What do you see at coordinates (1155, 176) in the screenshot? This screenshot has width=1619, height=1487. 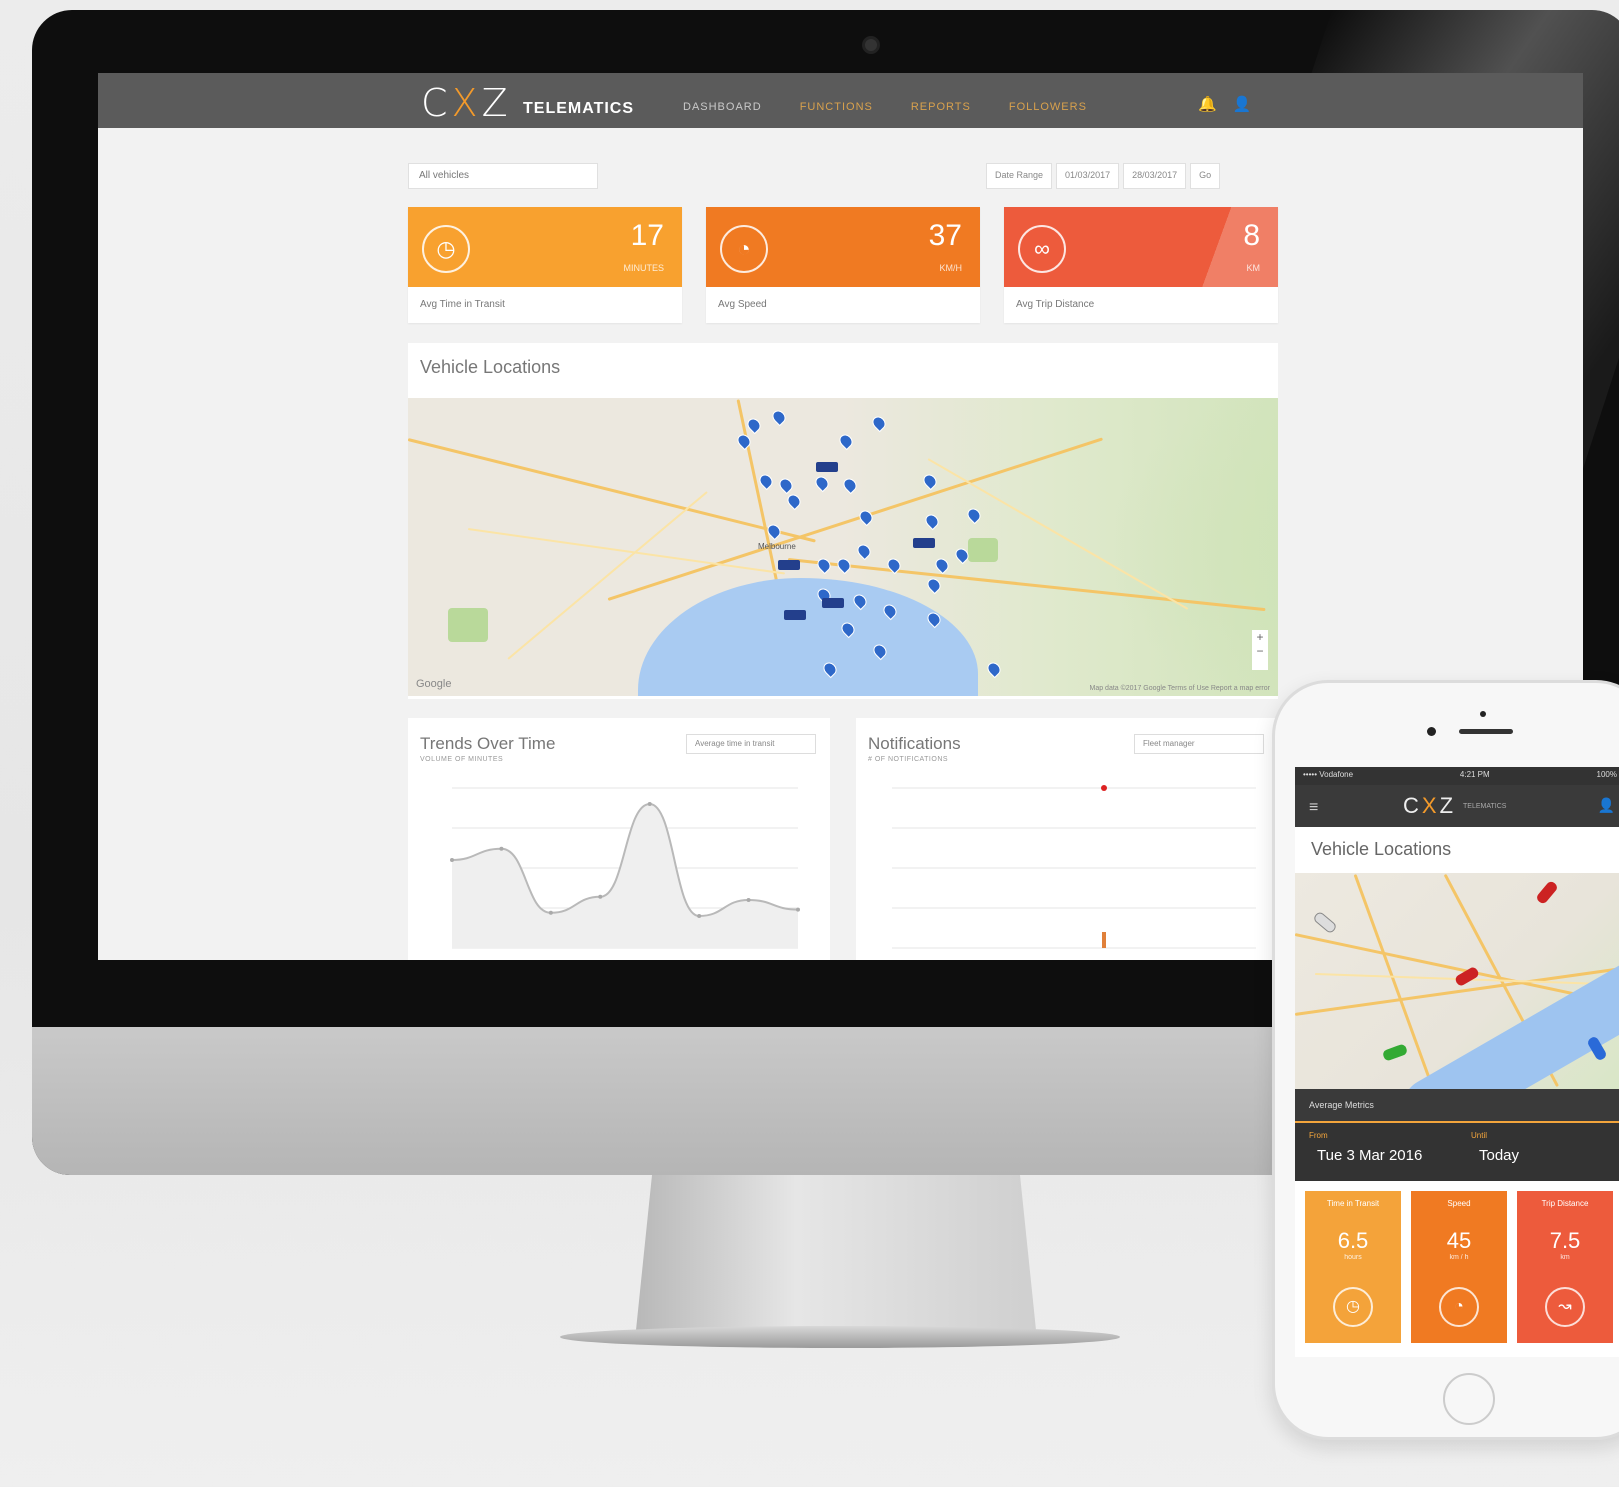 I see `date-to-field: 28/03/2017` at bounding box center [1155, 176].